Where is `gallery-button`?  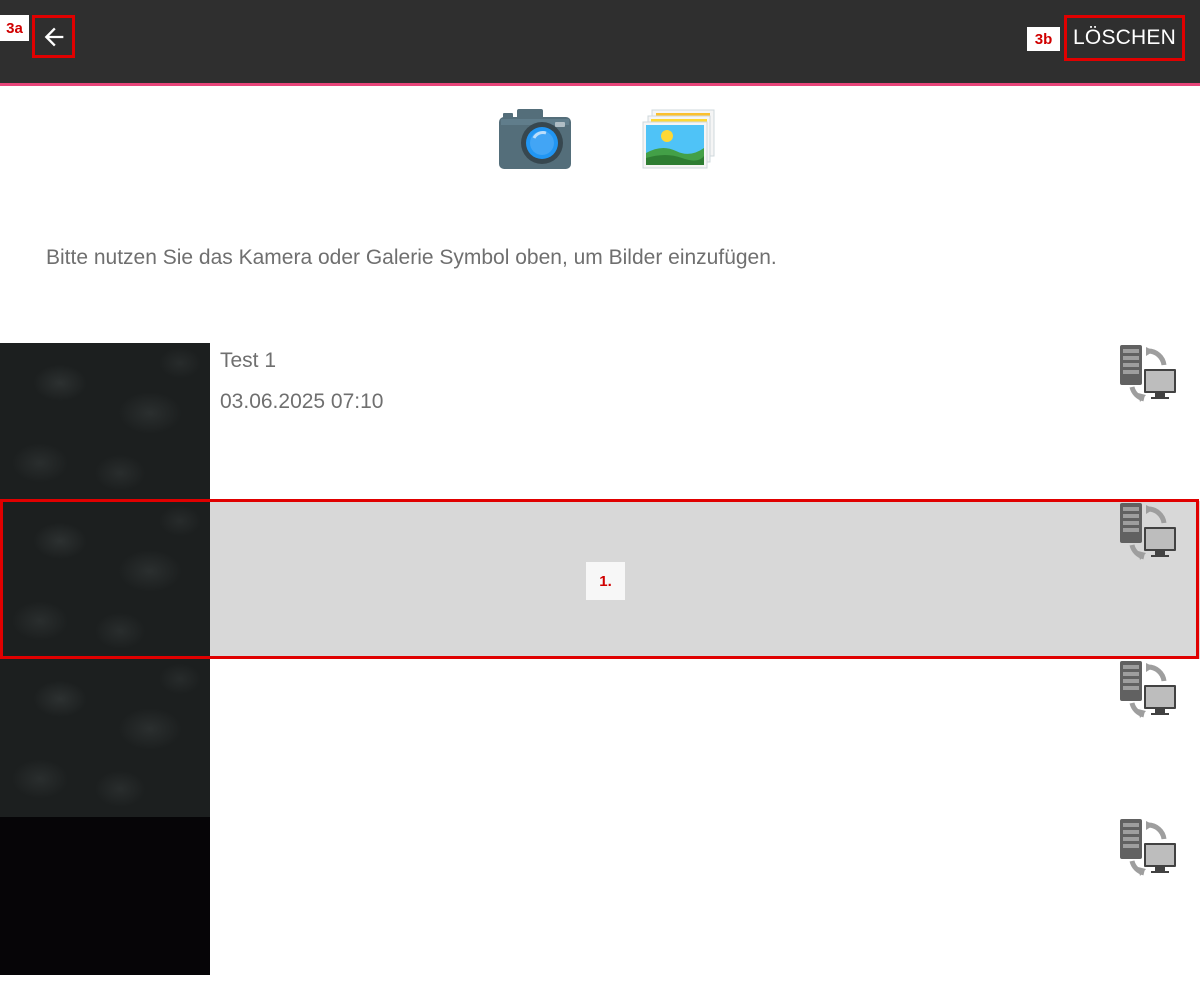 gallery-button is located at coordinates (680, 139).